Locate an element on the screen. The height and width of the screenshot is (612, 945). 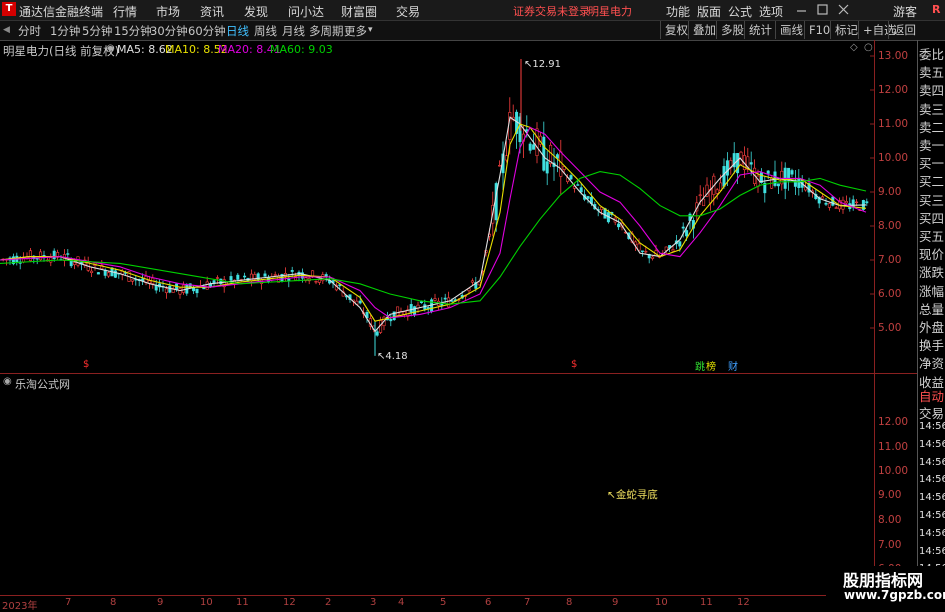
rank-badge: 榜 is located at coordinates (711, 365).